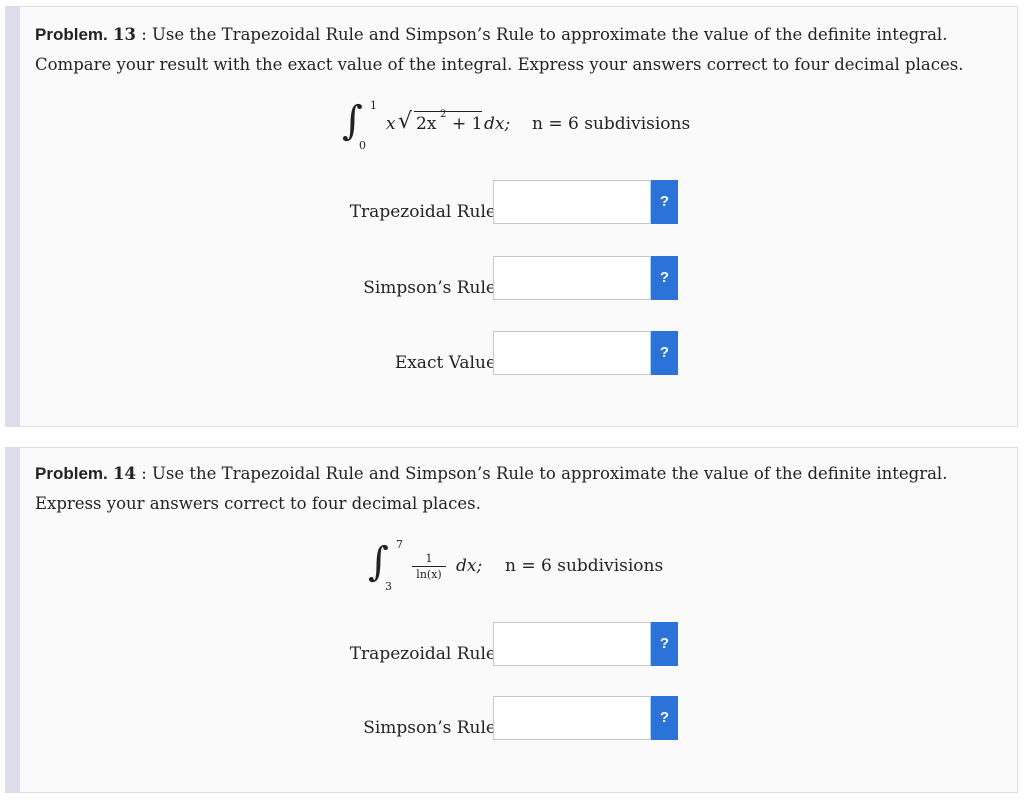  Describe the element at coordinates (362, 145) in the screenshot. I see `lower-limit: 0` at that location.